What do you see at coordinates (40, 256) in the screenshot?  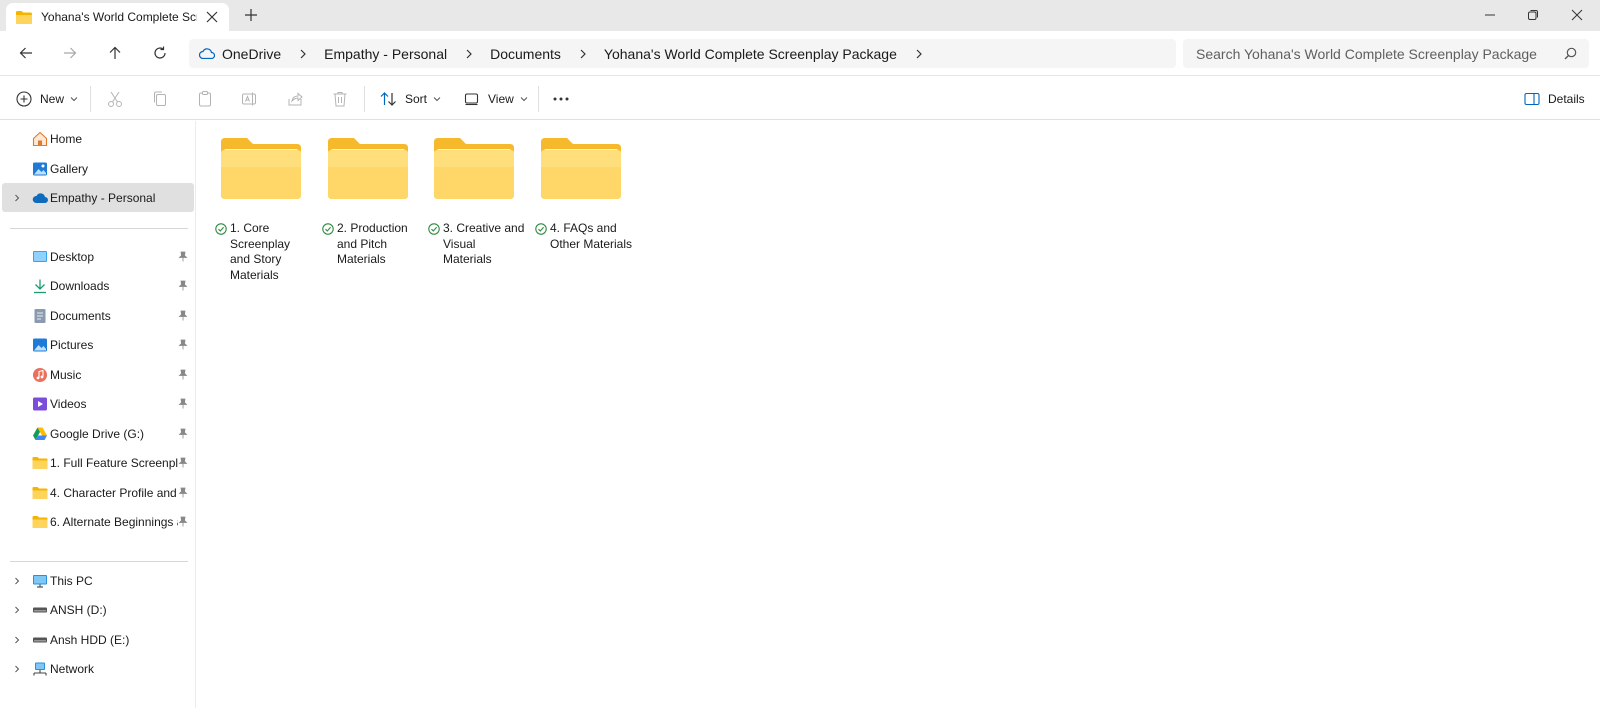 I see `desktop-icon` at bounding box center [40, 256].